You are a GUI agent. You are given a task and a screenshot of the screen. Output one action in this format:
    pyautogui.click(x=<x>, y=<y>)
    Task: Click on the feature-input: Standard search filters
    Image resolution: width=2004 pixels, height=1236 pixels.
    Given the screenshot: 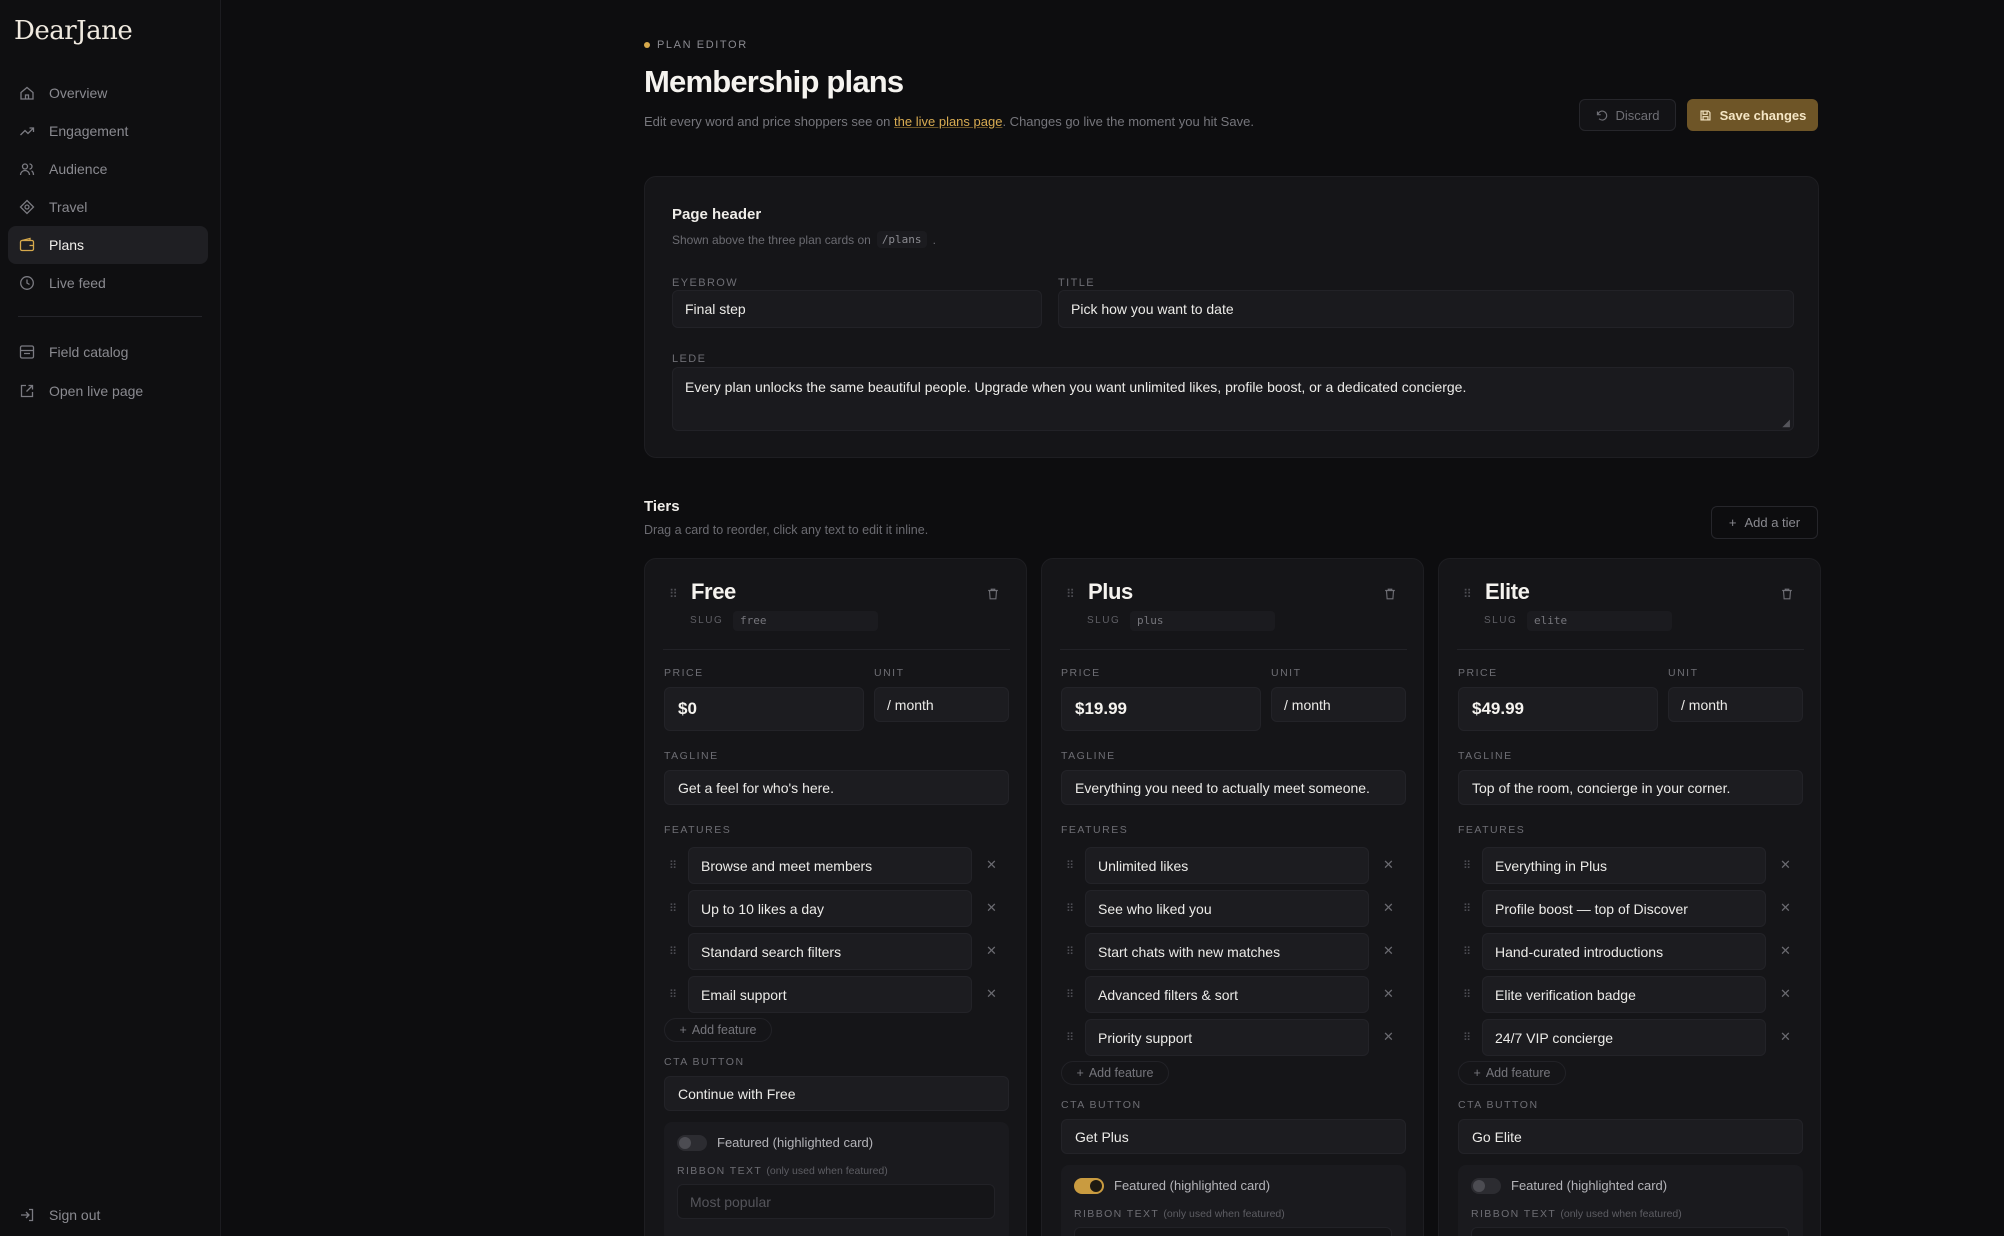 What is the action you would take?
    pyautogui.click(x=830, y=951)
    